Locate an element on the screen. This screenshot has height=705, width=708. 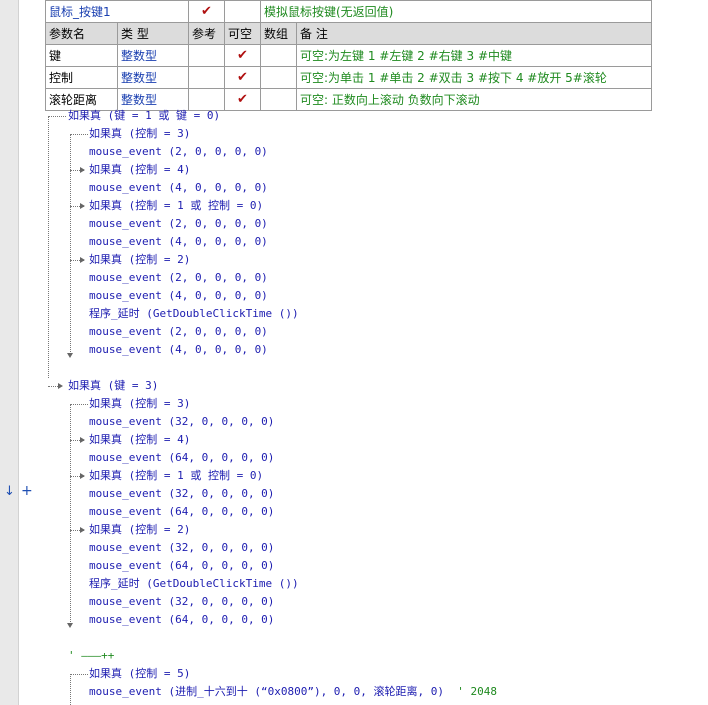
condition-expression: (键 = 1 或 键 = 0) is located at coordinates (161, 115).